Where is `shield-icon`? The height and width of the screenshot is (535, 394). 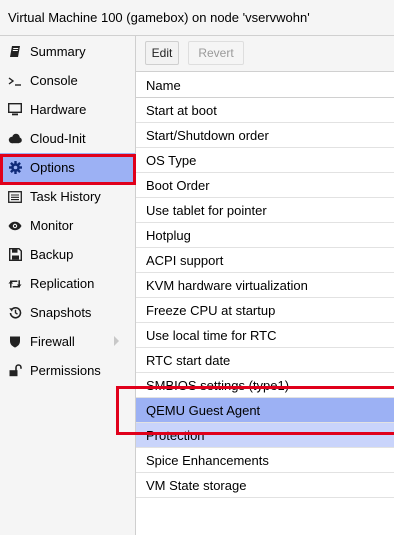 shield-icon is located at coordinates (15, 342).